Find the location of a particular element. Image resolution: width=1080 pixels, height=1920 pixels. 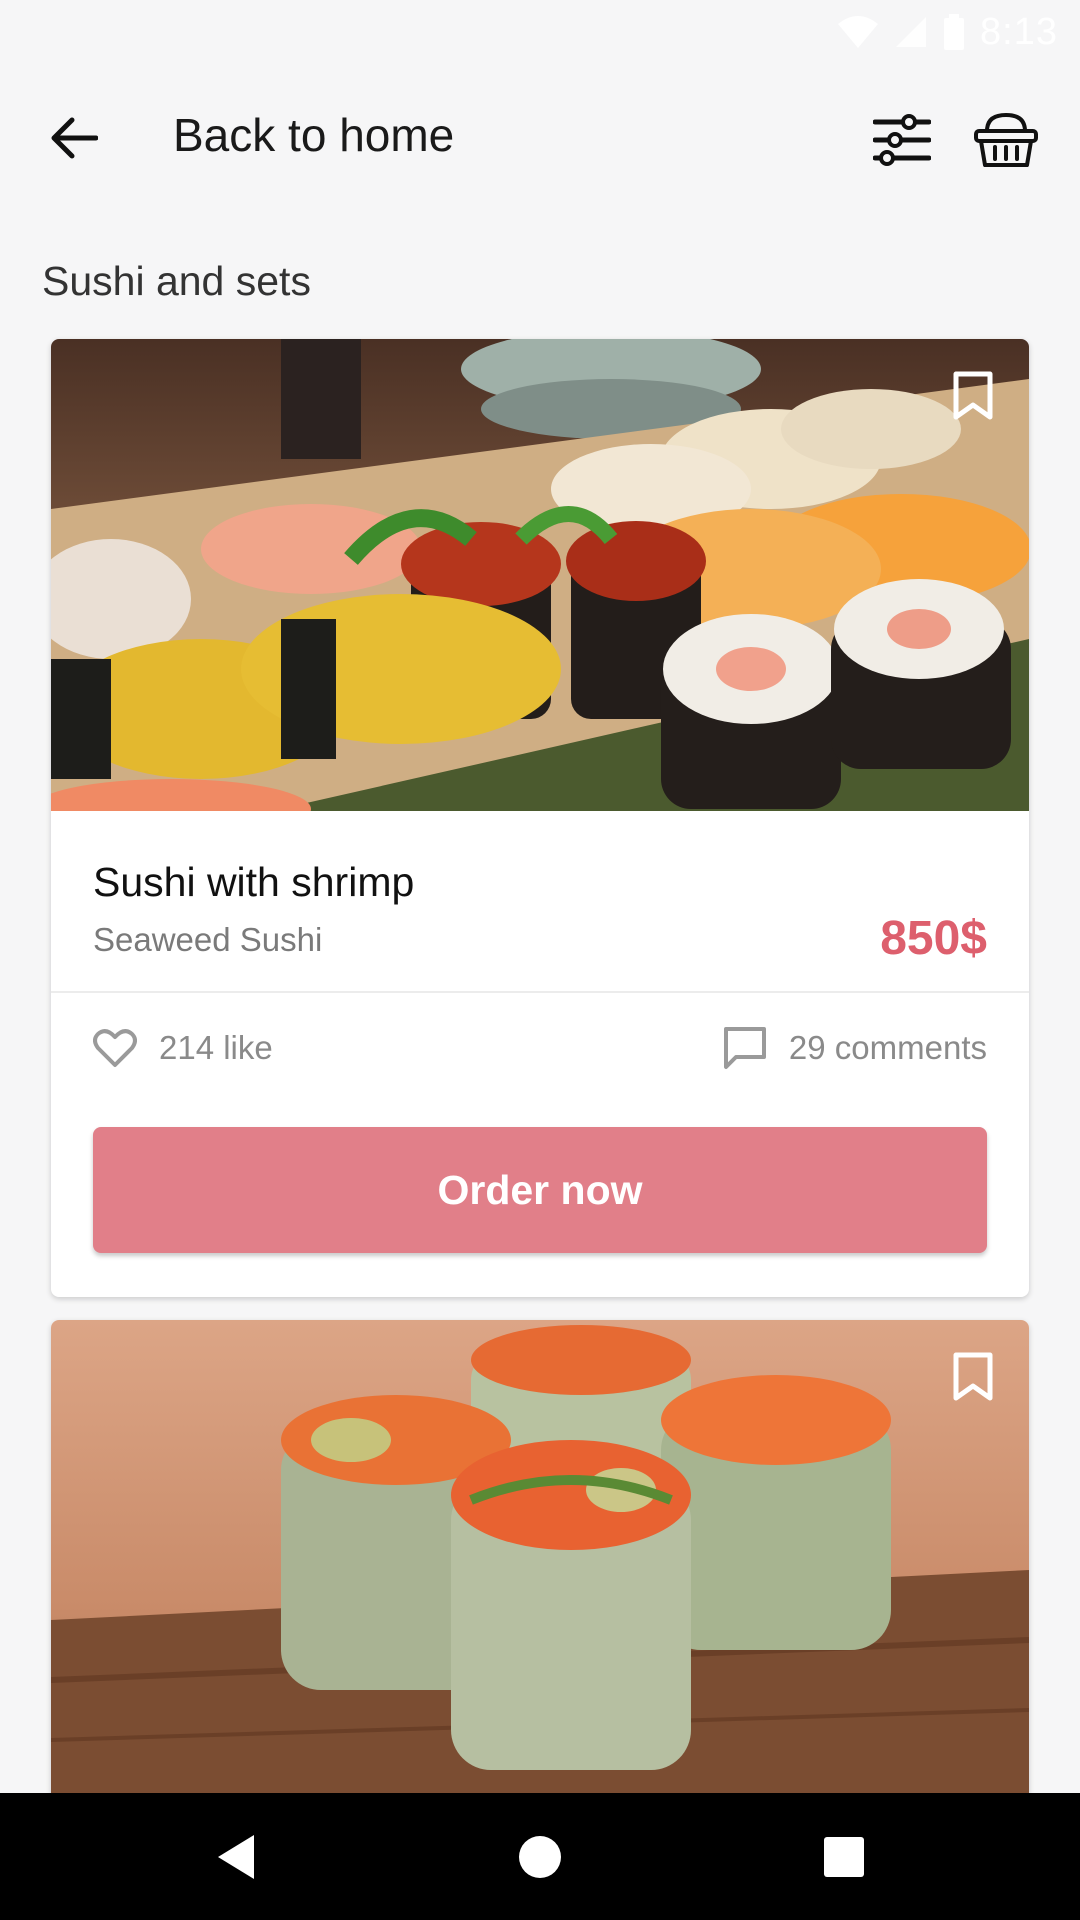

basket-button is located at coordinates (1006, 140).